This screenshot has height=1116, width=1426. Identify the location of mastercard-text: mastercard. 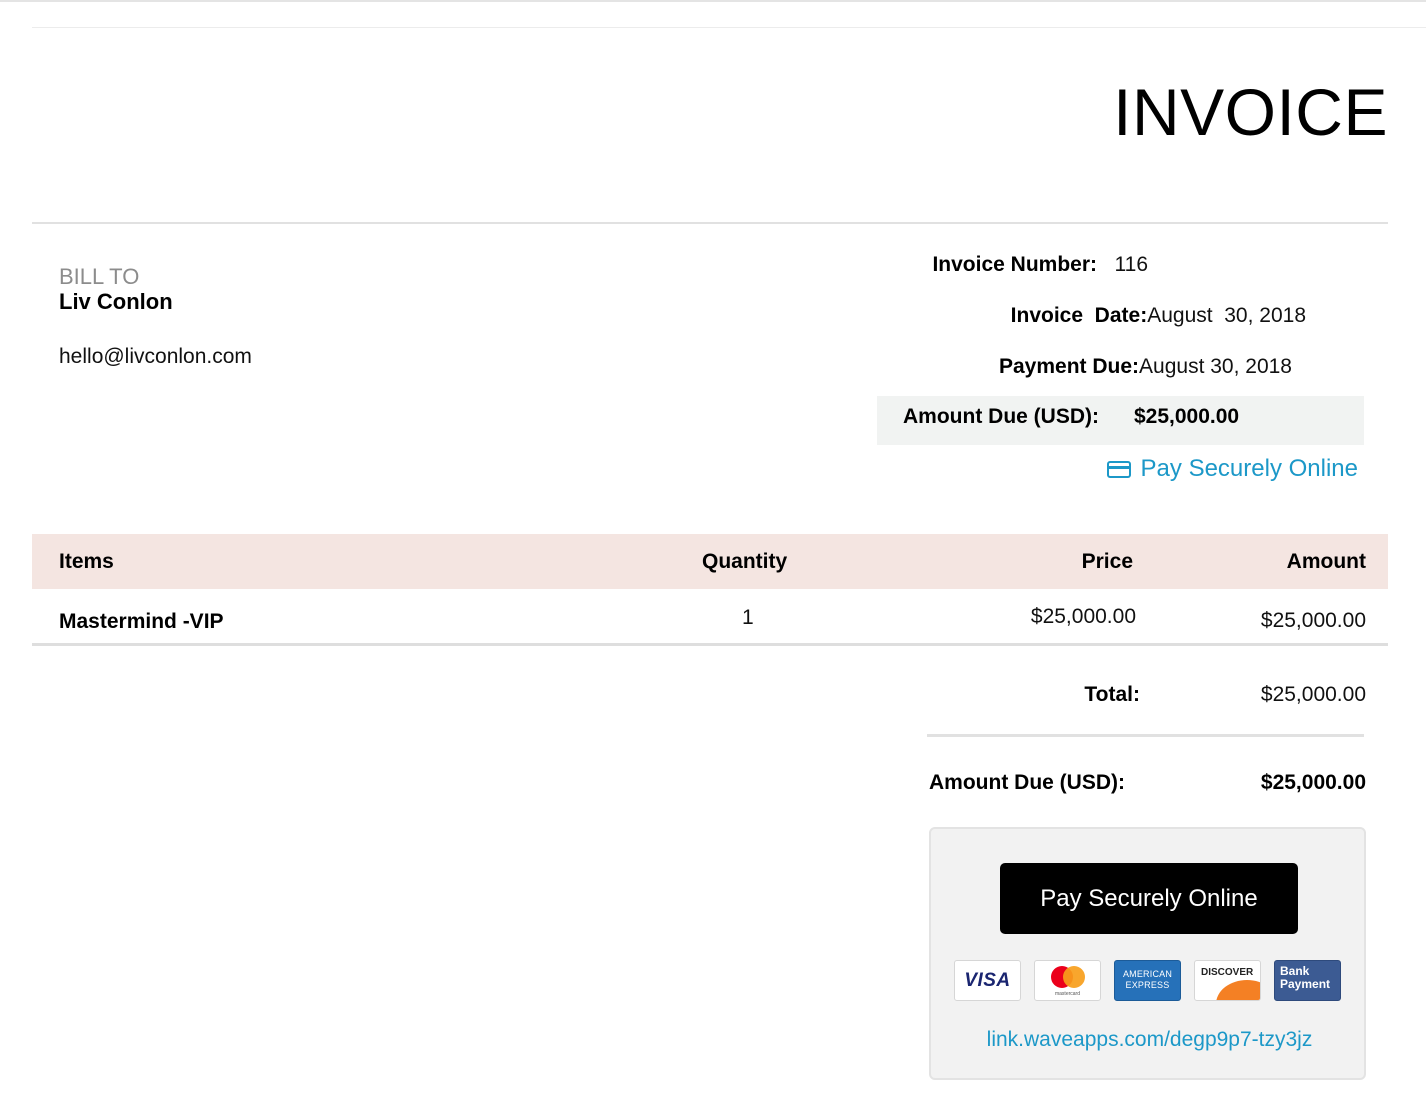
(1067, 994).